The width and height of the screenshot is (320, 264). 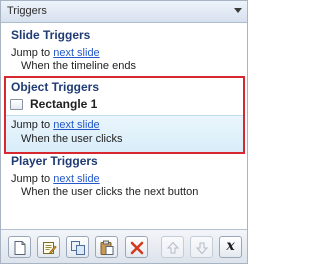 I want to click on edit-trigger-icon, so click(x=50, y=248).